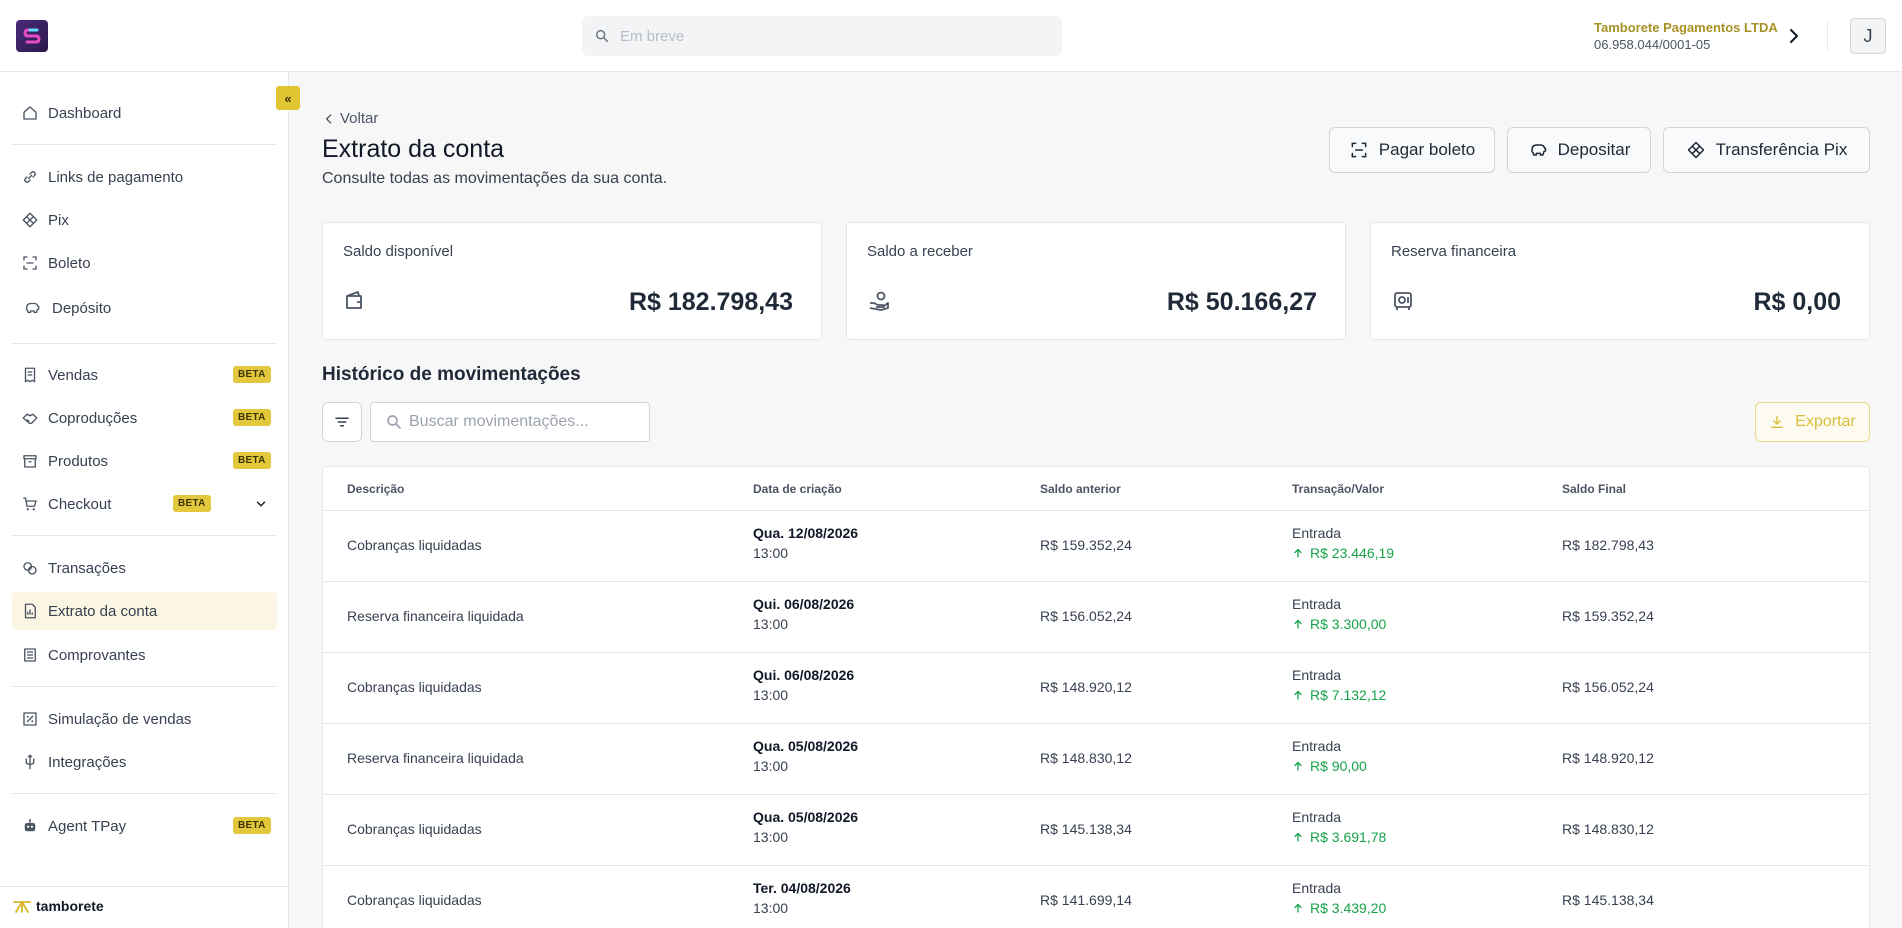 The width and height of the screenshot is (1902, 928). Describe the element at coordinates (451, 374) in the screenshot. I see `history-title: Histórico de movimentações` at that location.